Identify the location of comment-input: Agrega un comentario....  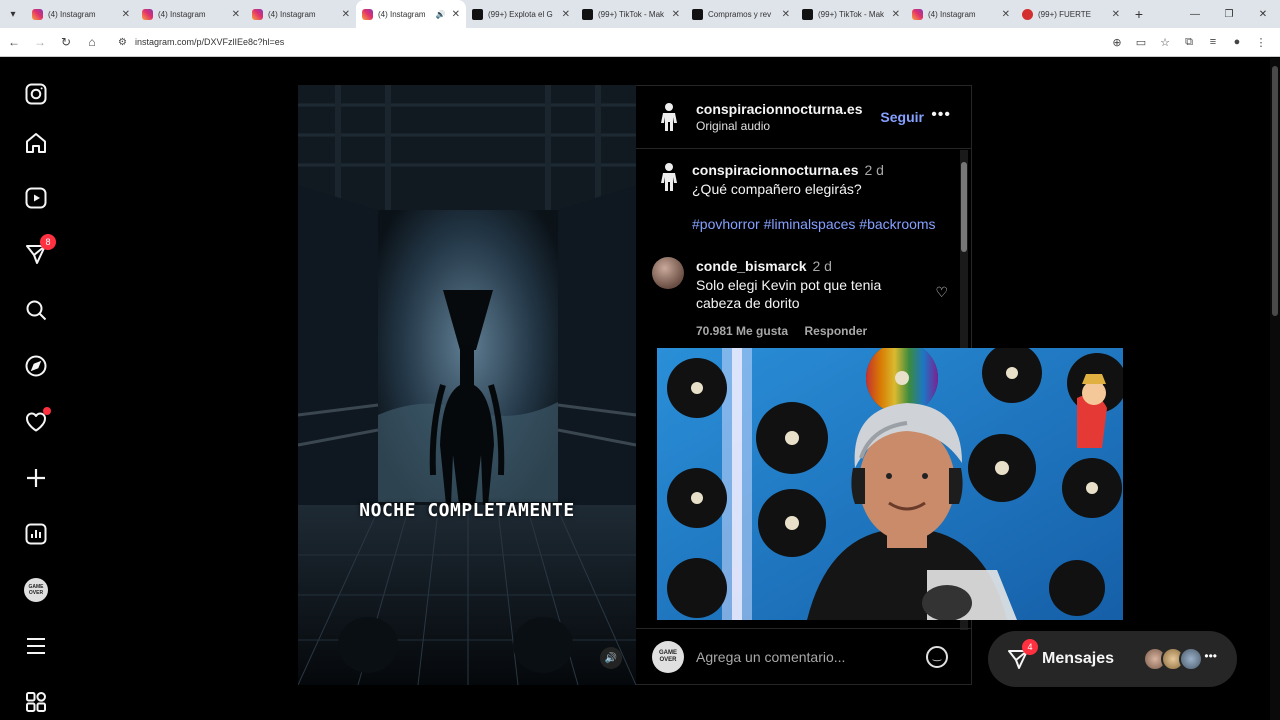
(811, 657).